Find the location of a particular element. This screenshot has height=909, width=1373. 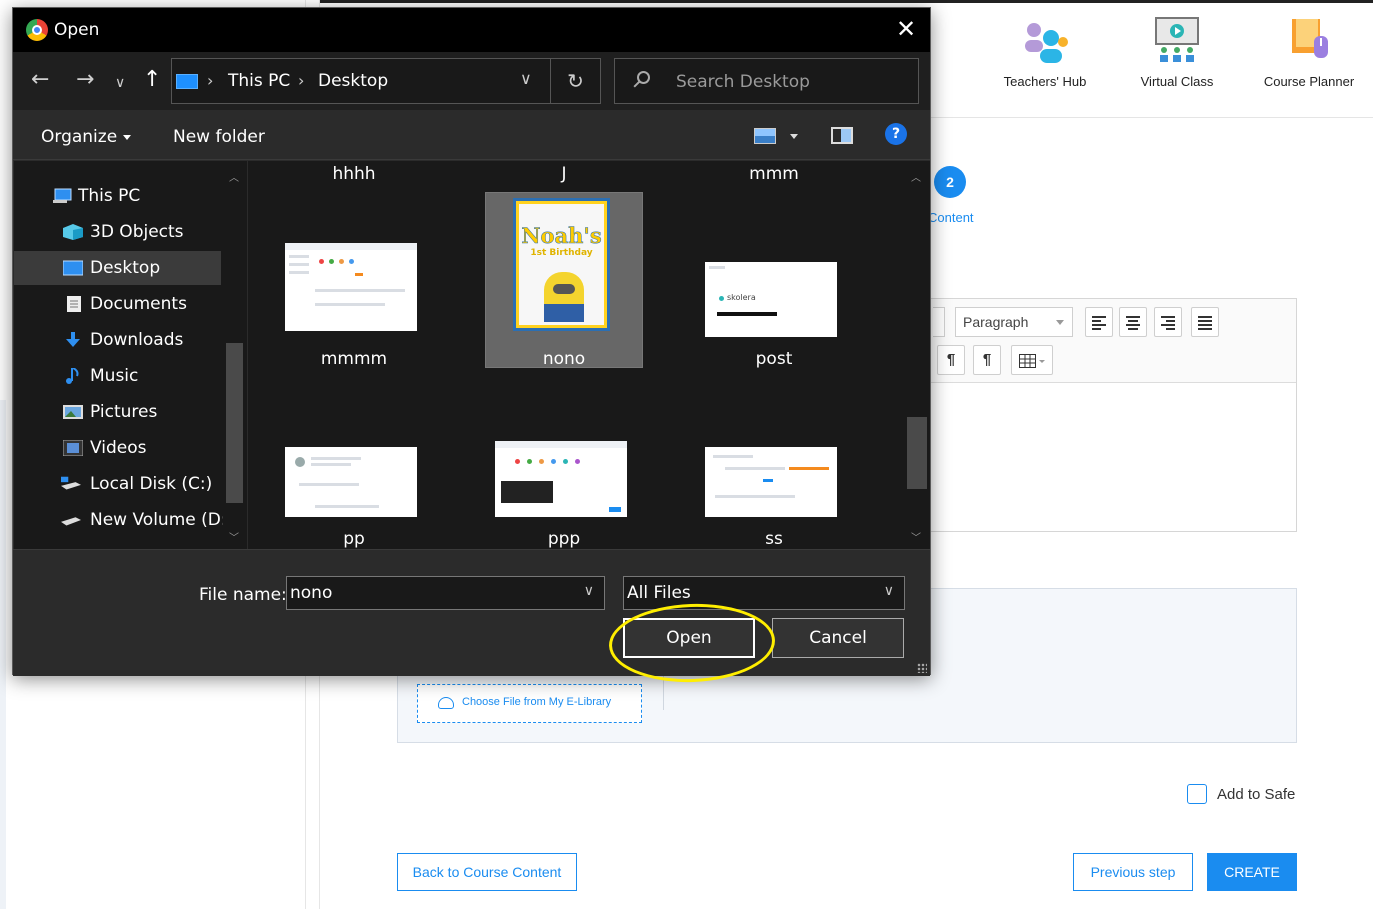

organize-menu: Organize is located at coordinates (86, 137).